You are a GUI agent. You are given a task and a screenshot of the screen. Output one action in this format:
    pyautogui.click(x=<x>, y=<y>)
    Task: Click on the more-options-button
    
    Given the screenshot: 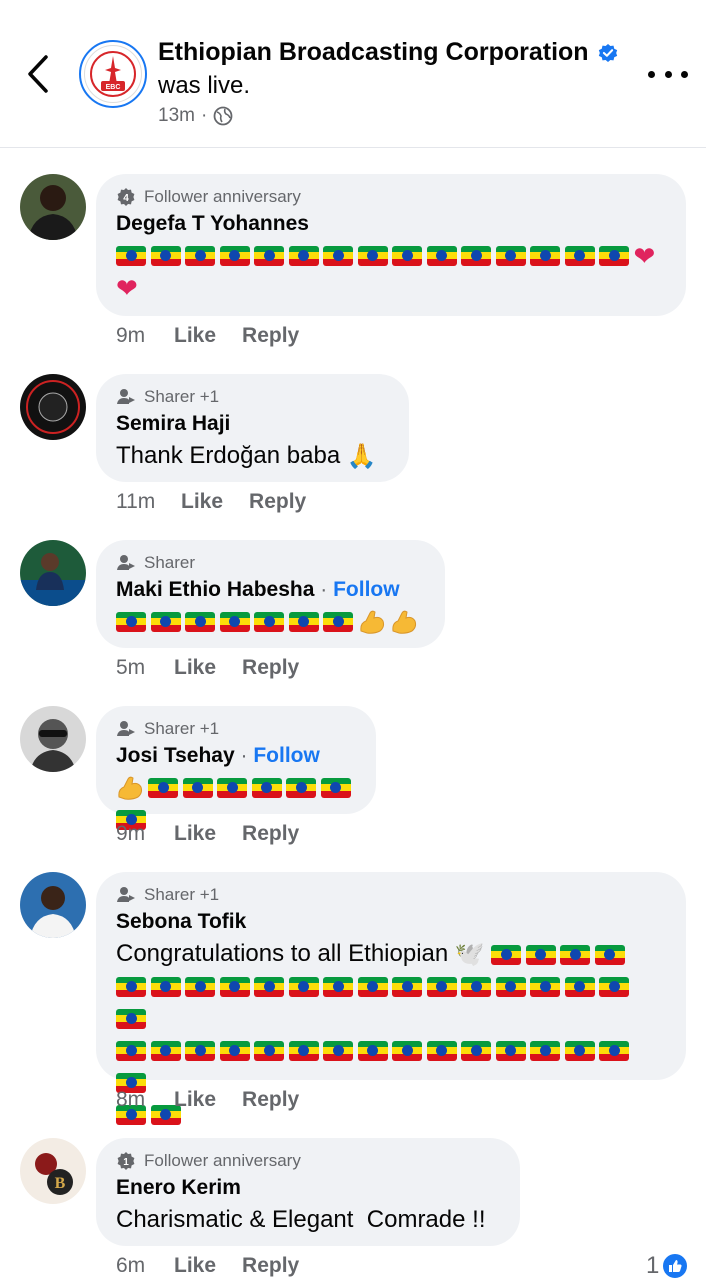 What is the action you would take?
    pyautogui.click(x=668, y=74)
    